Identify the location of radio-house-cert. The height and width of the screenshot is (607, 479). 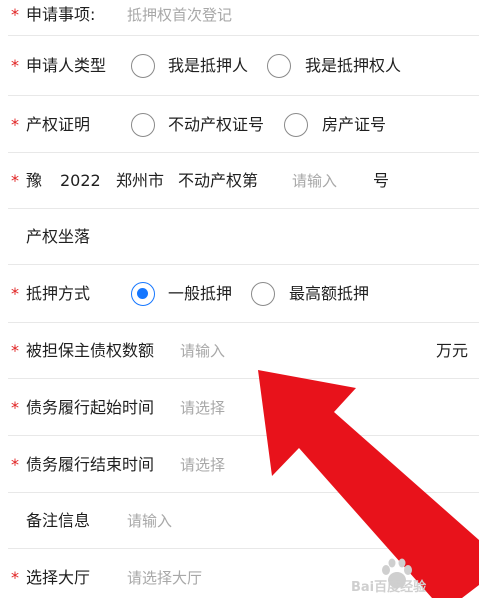
(296, 124).